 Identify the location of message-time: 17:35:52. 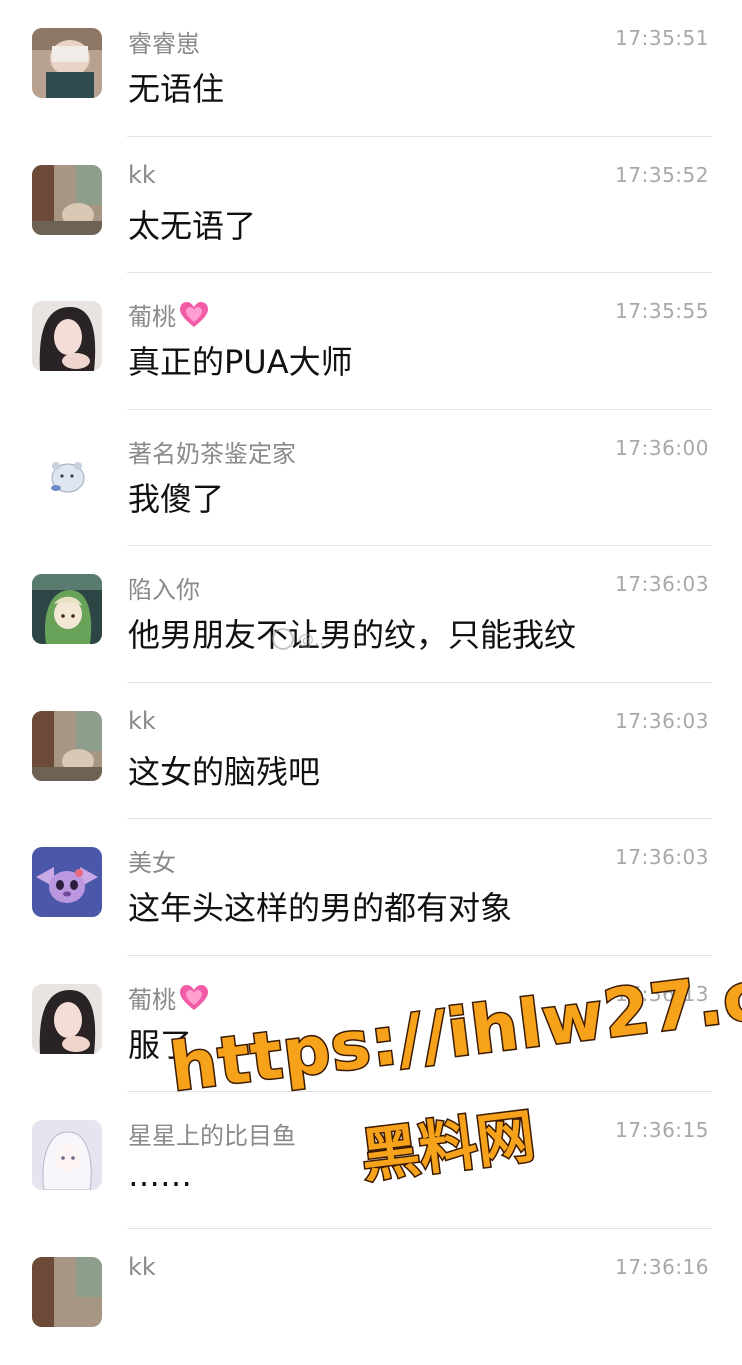
(662, 175).